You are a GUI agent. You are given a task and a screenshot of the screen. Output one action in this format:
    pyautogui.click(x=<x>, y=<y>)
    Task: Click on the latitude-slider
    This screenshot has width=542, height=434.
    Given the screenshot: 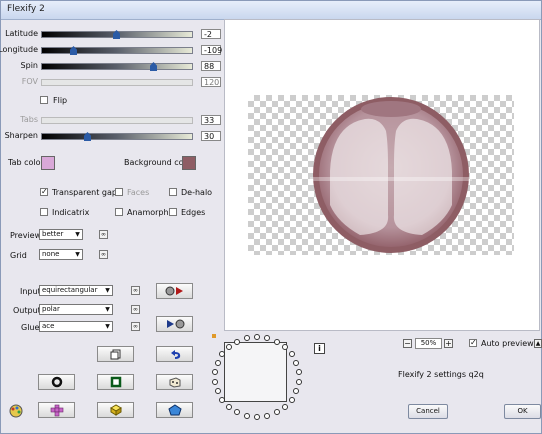 What is the action you would take?
    pyautogui.click(x=117, y=34)
    